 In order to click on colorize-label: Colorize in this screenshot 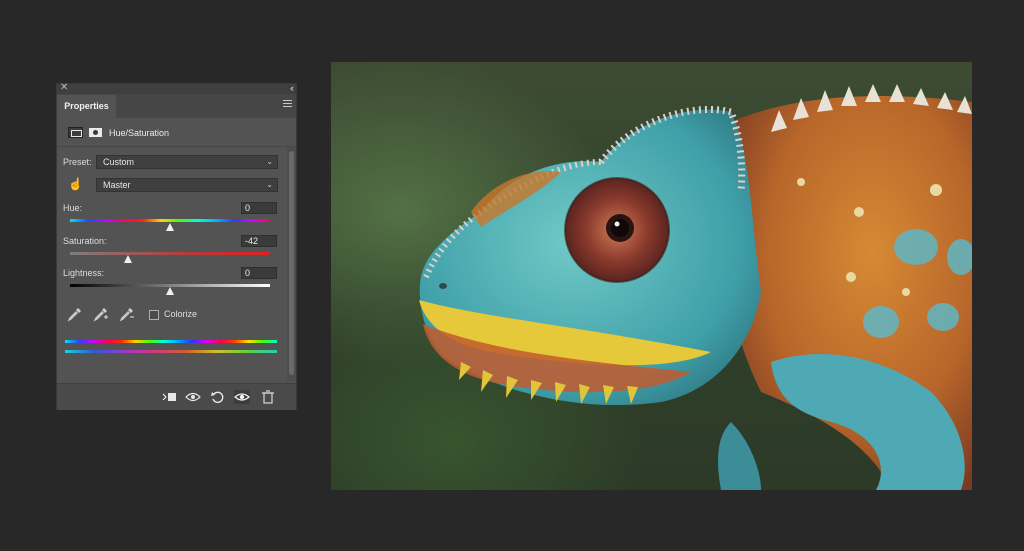, I will do `click(181, 314)`.